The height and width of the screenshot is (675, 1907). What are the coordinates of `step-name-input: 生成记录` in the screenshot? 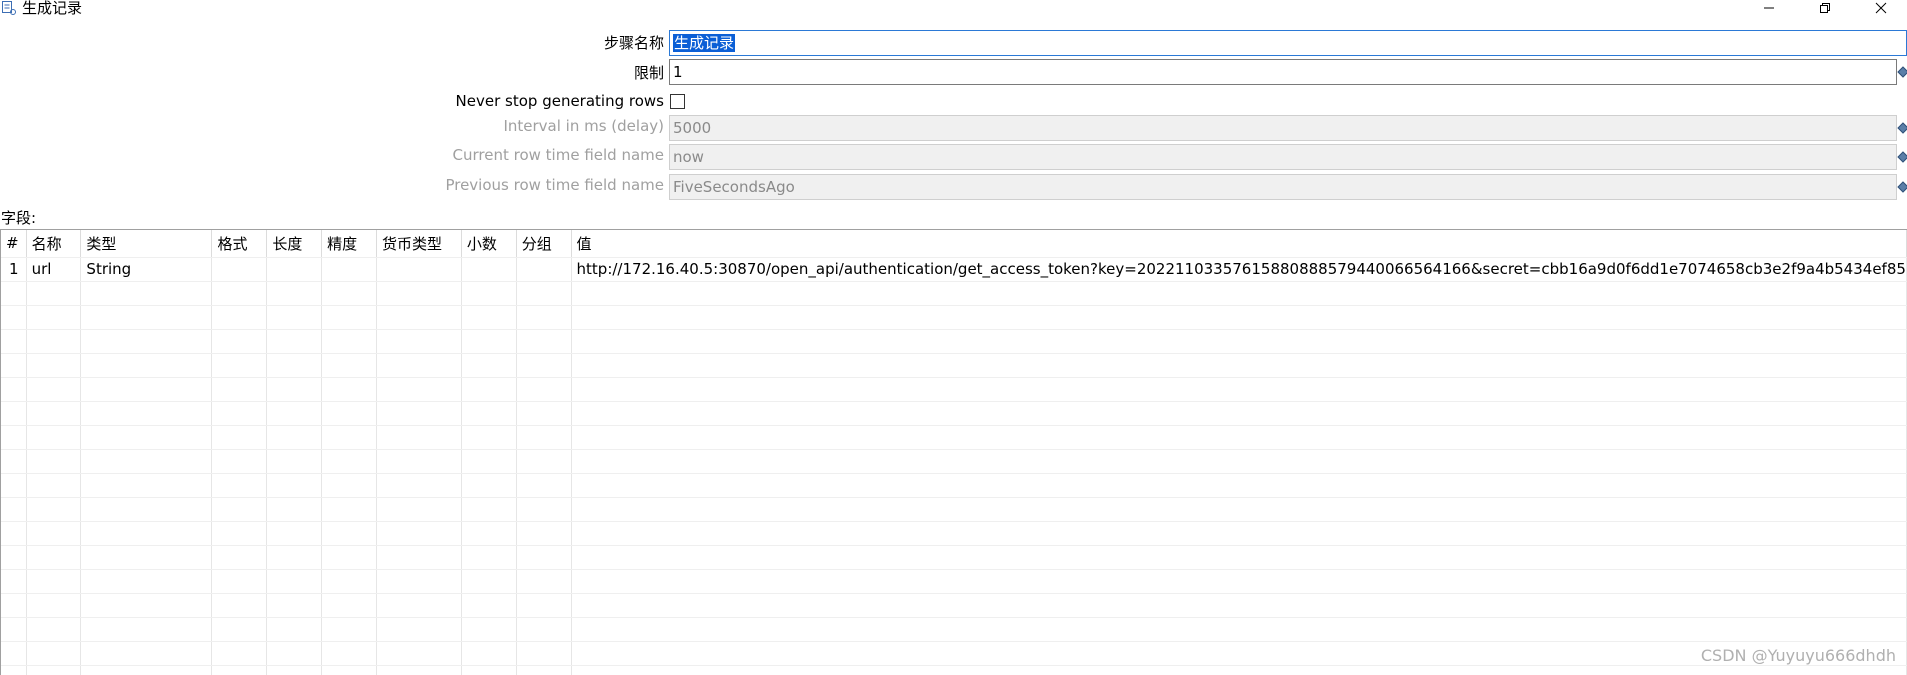 It's located at (1288, 43).